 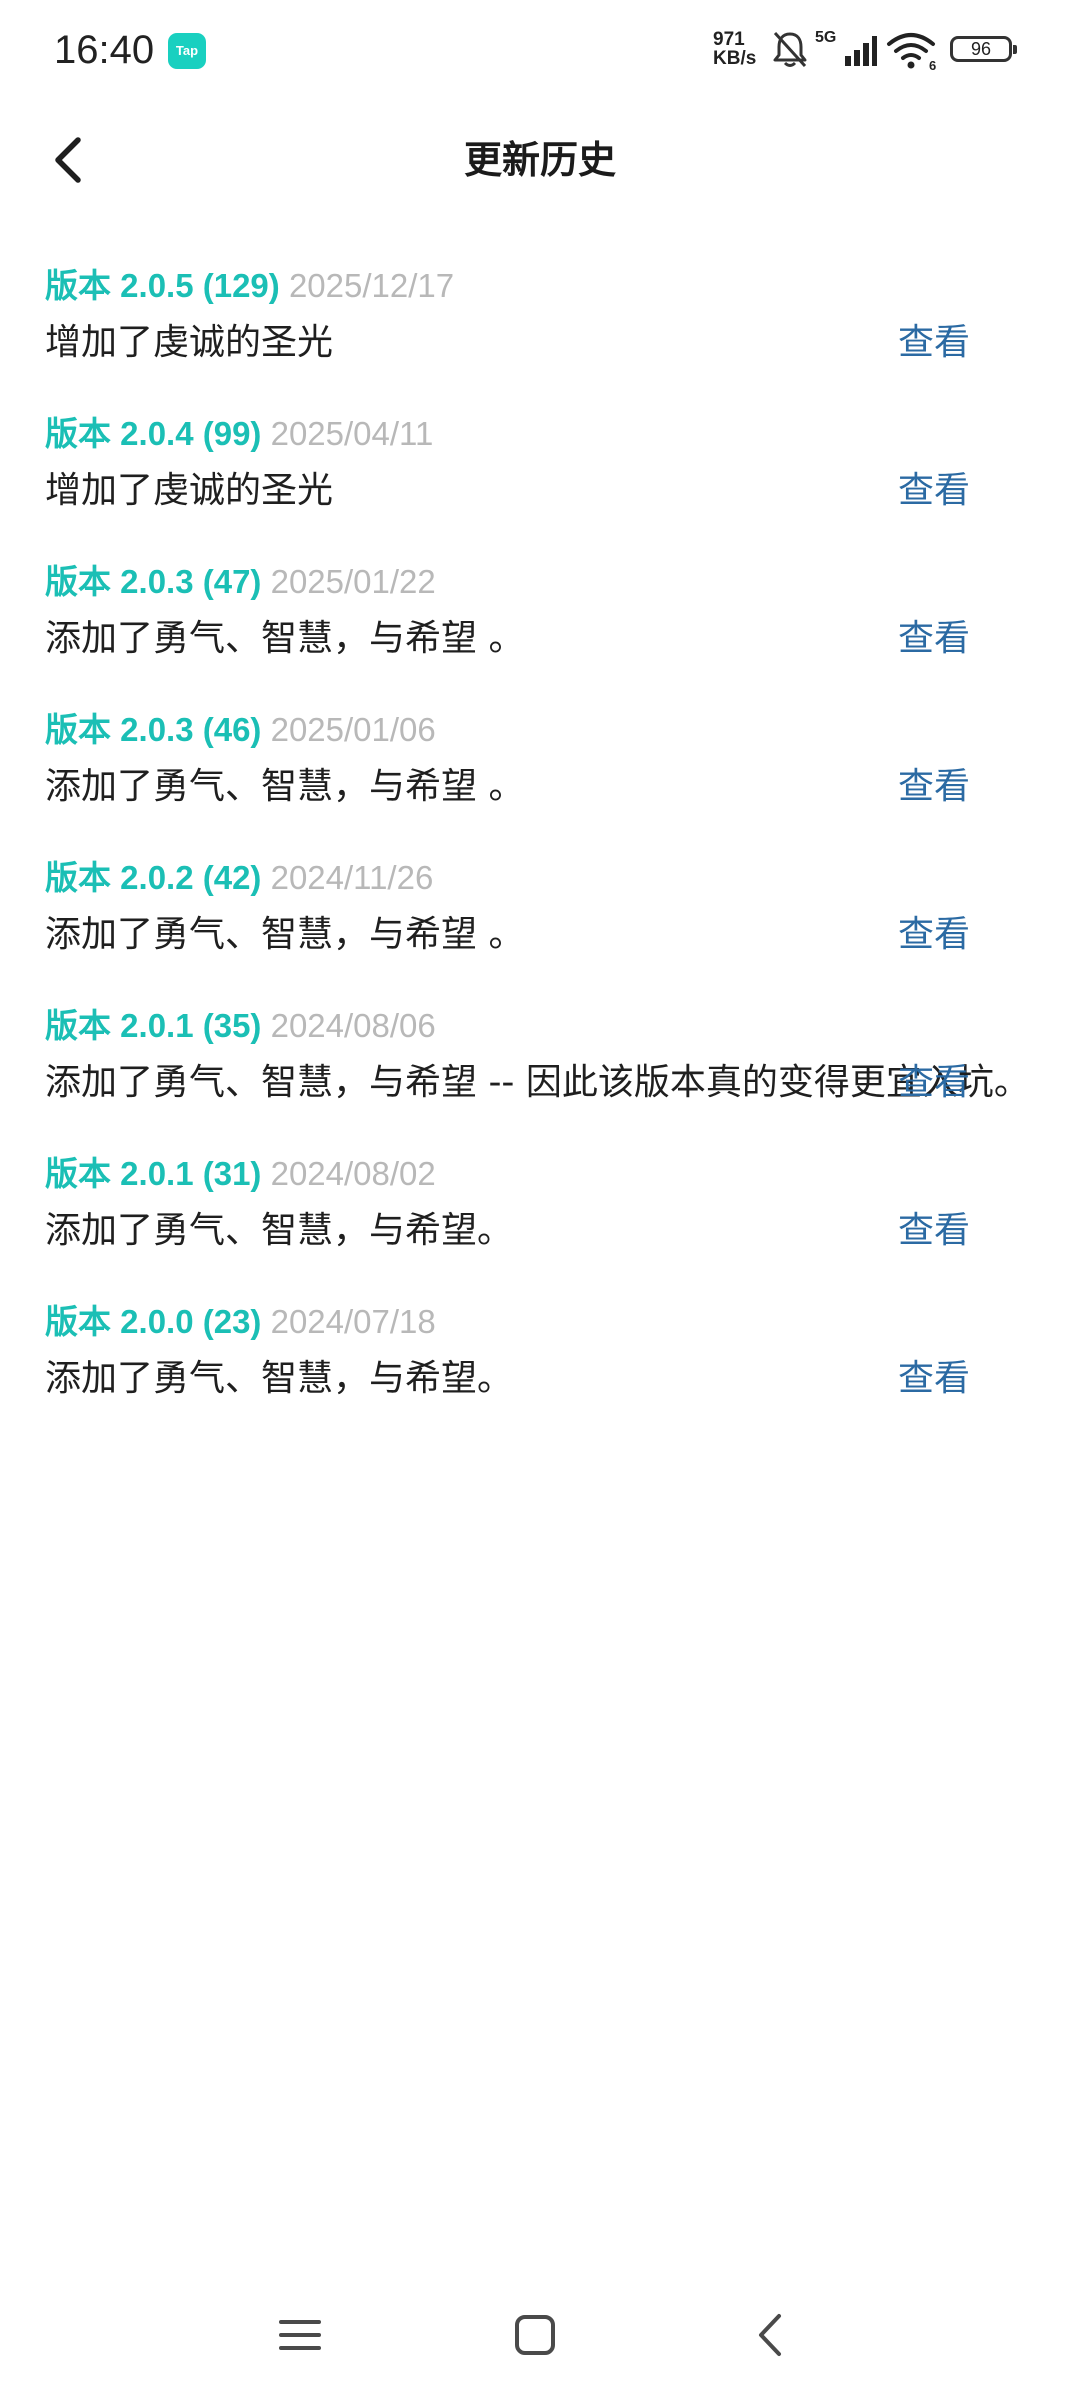 What do you see at coordinates (353, 1025) in the screenshot?
I see `entry-date: 2024/08/06` at bounding box center [353, 1025].